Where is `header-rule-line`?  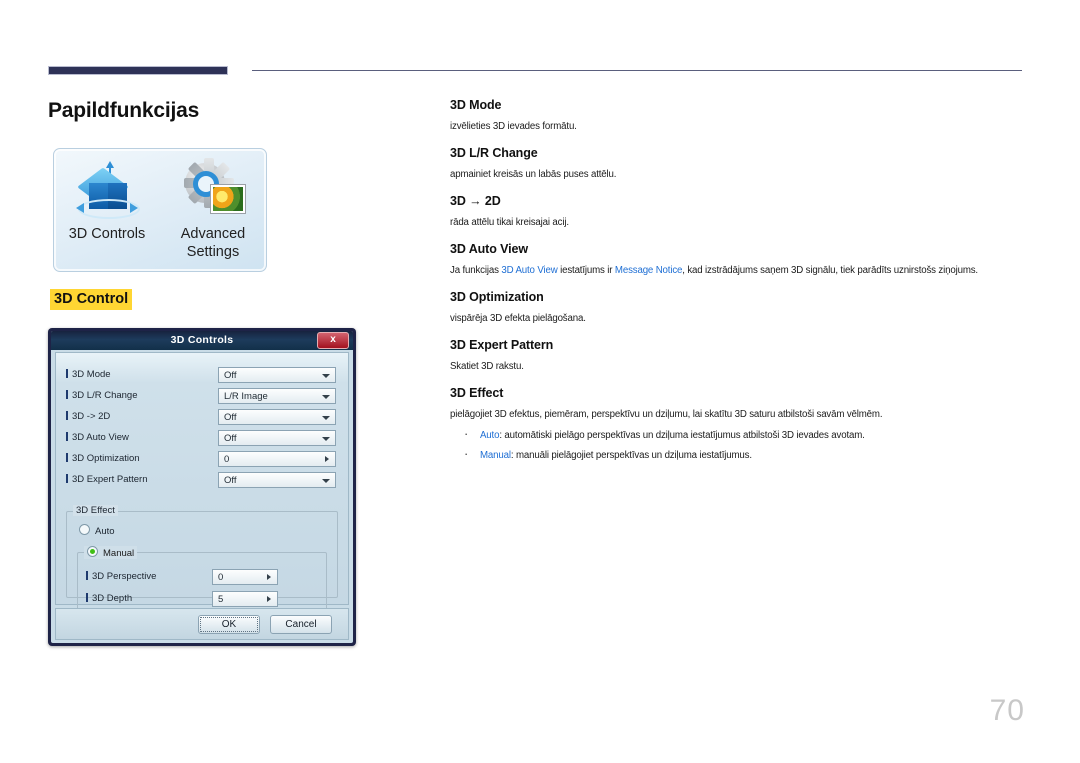 header-rule-line is located at coordinates (637, 70).